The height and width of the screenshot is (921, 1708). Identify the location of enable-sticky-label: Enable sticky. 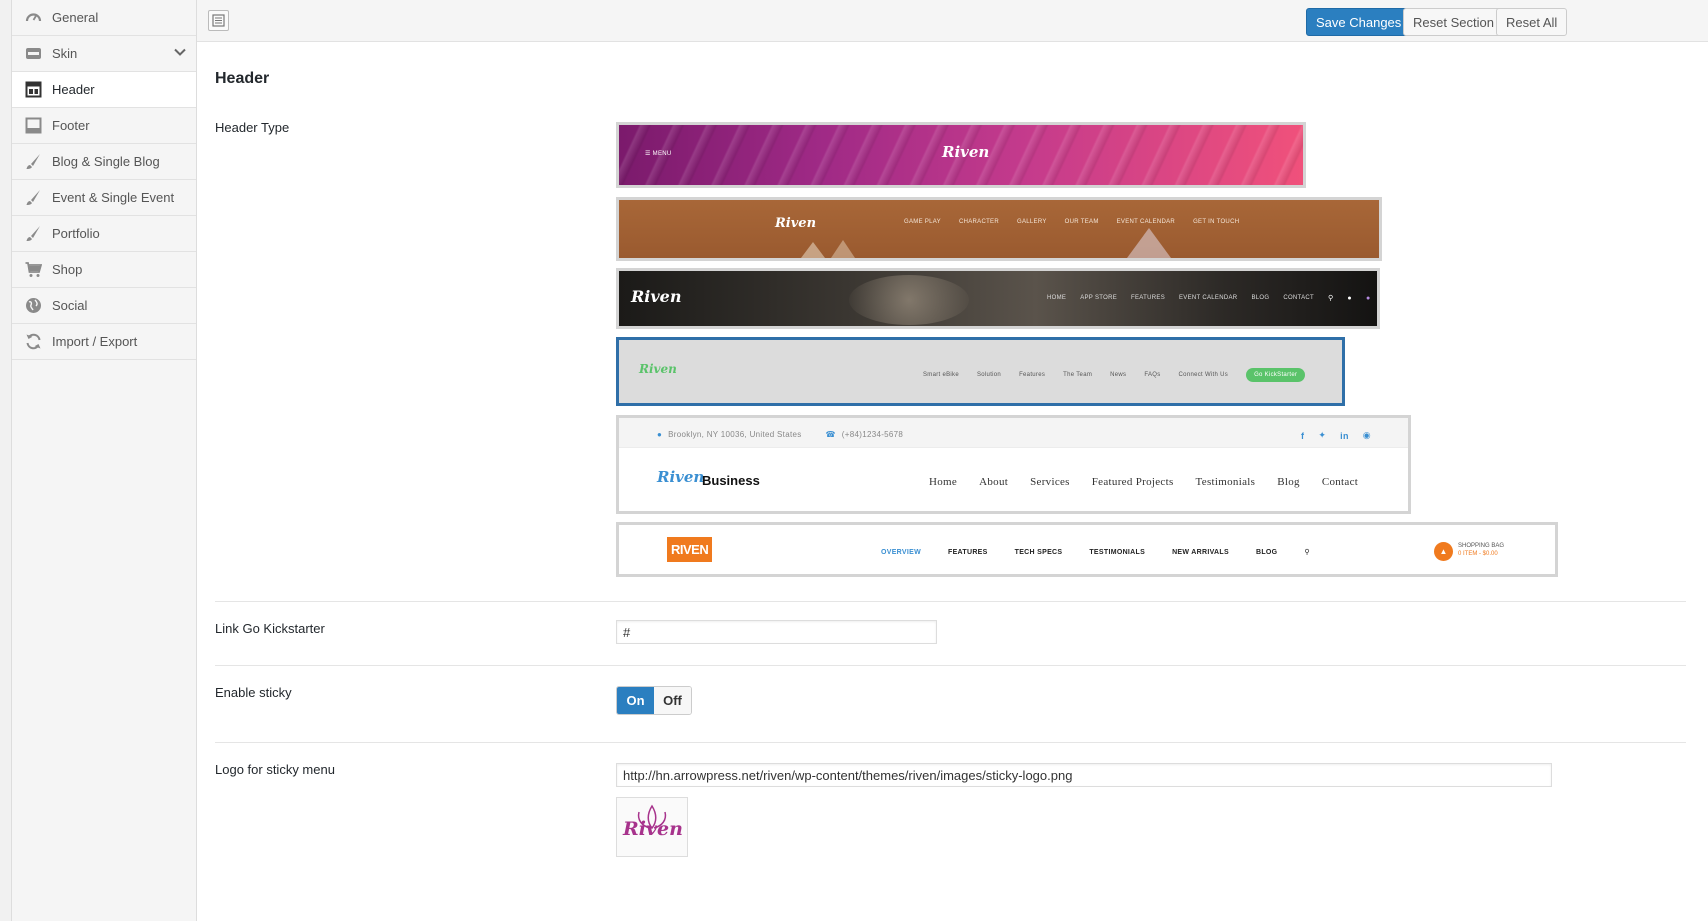
(253, 692).